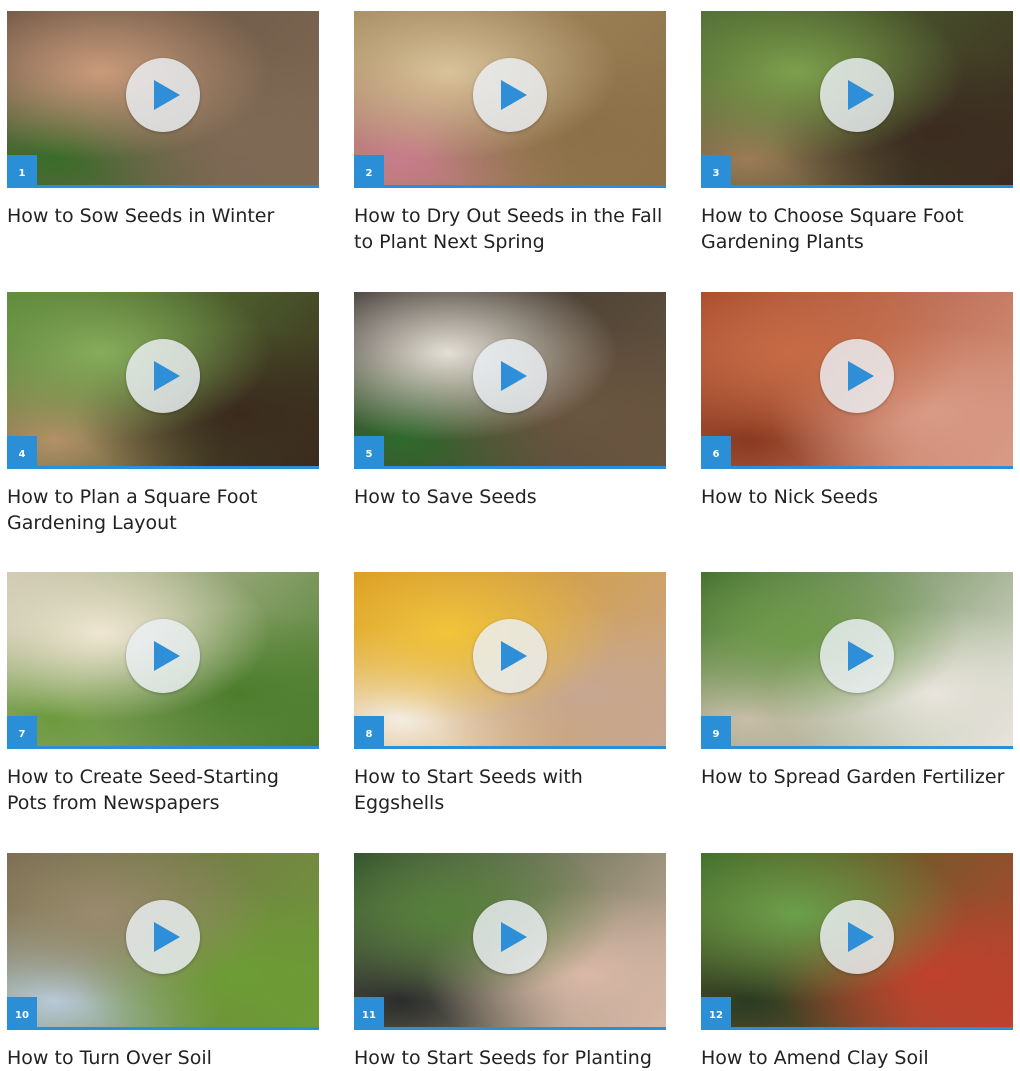 Image resolution: width=1020 pixels, height=1071 pixels. What do you see at coordinates (22, 451) in the screenshot?
I see `video-number-badge: 4` at bounding box center [22, 451].